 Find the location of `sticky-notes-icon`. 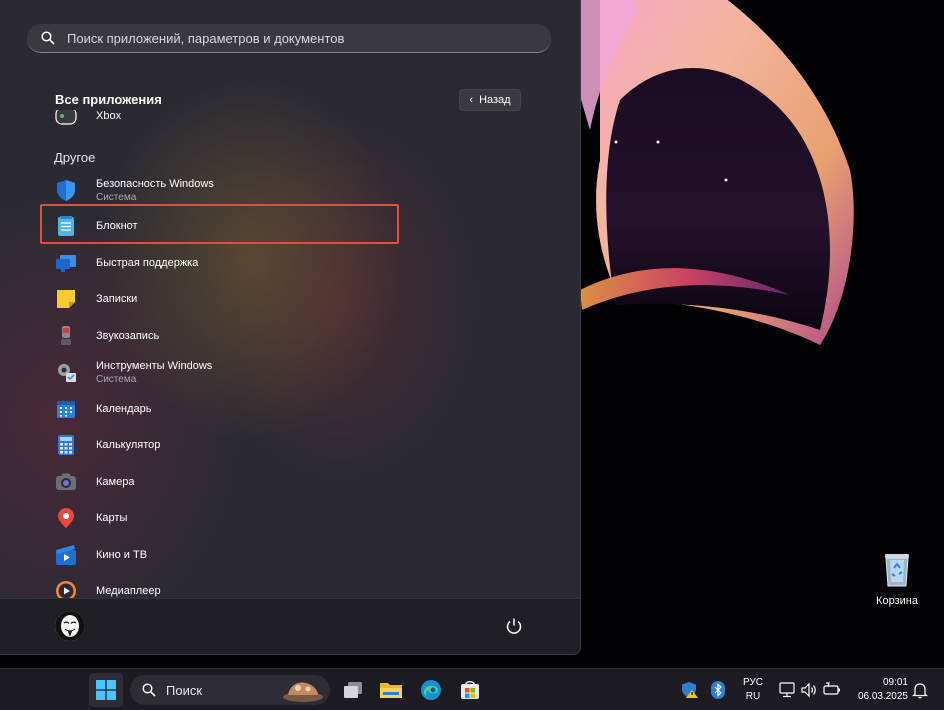

sticky-notes-icon is located at coordinates (66, 299).